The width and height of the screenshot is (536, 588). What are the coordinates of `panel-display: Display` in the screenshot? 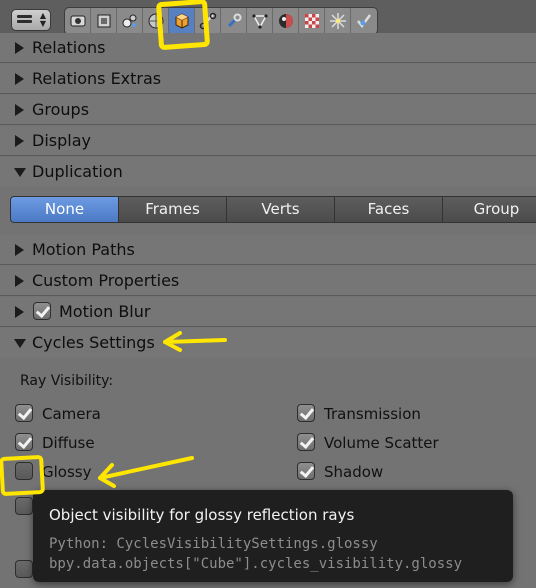 It's located at (268, 141).